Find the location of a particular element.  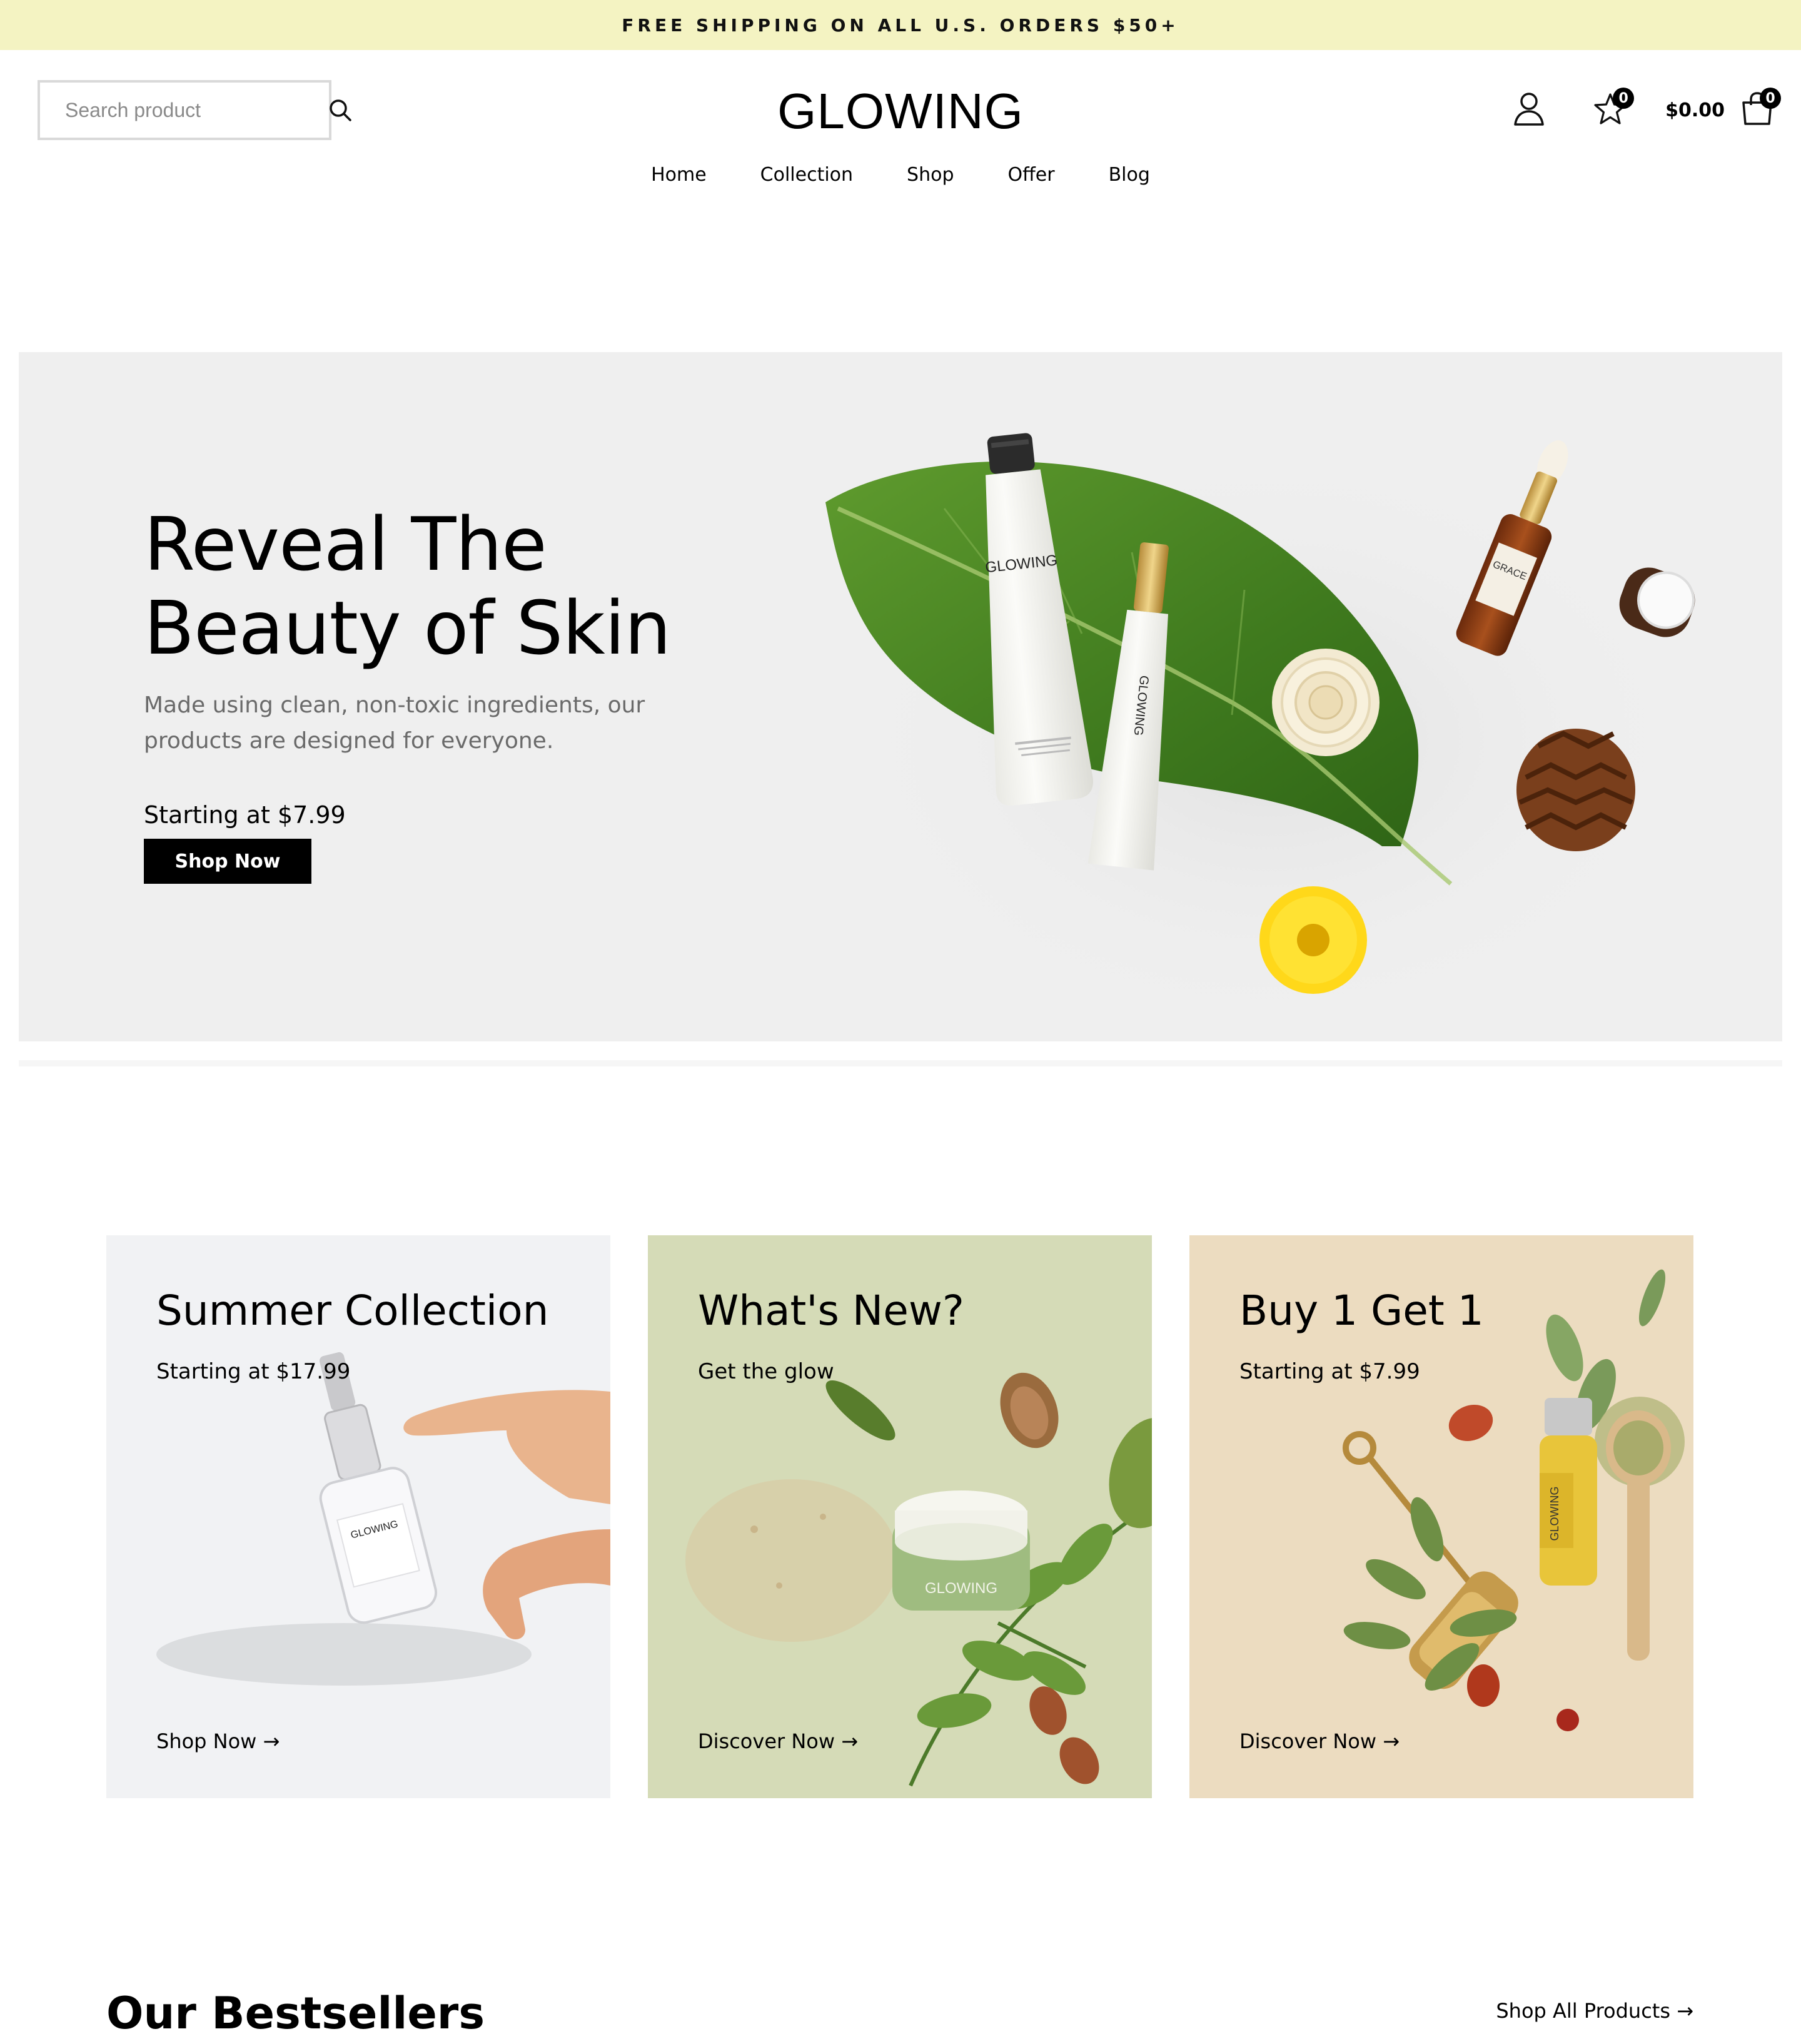

search-input is located at coordinates (196, 110).